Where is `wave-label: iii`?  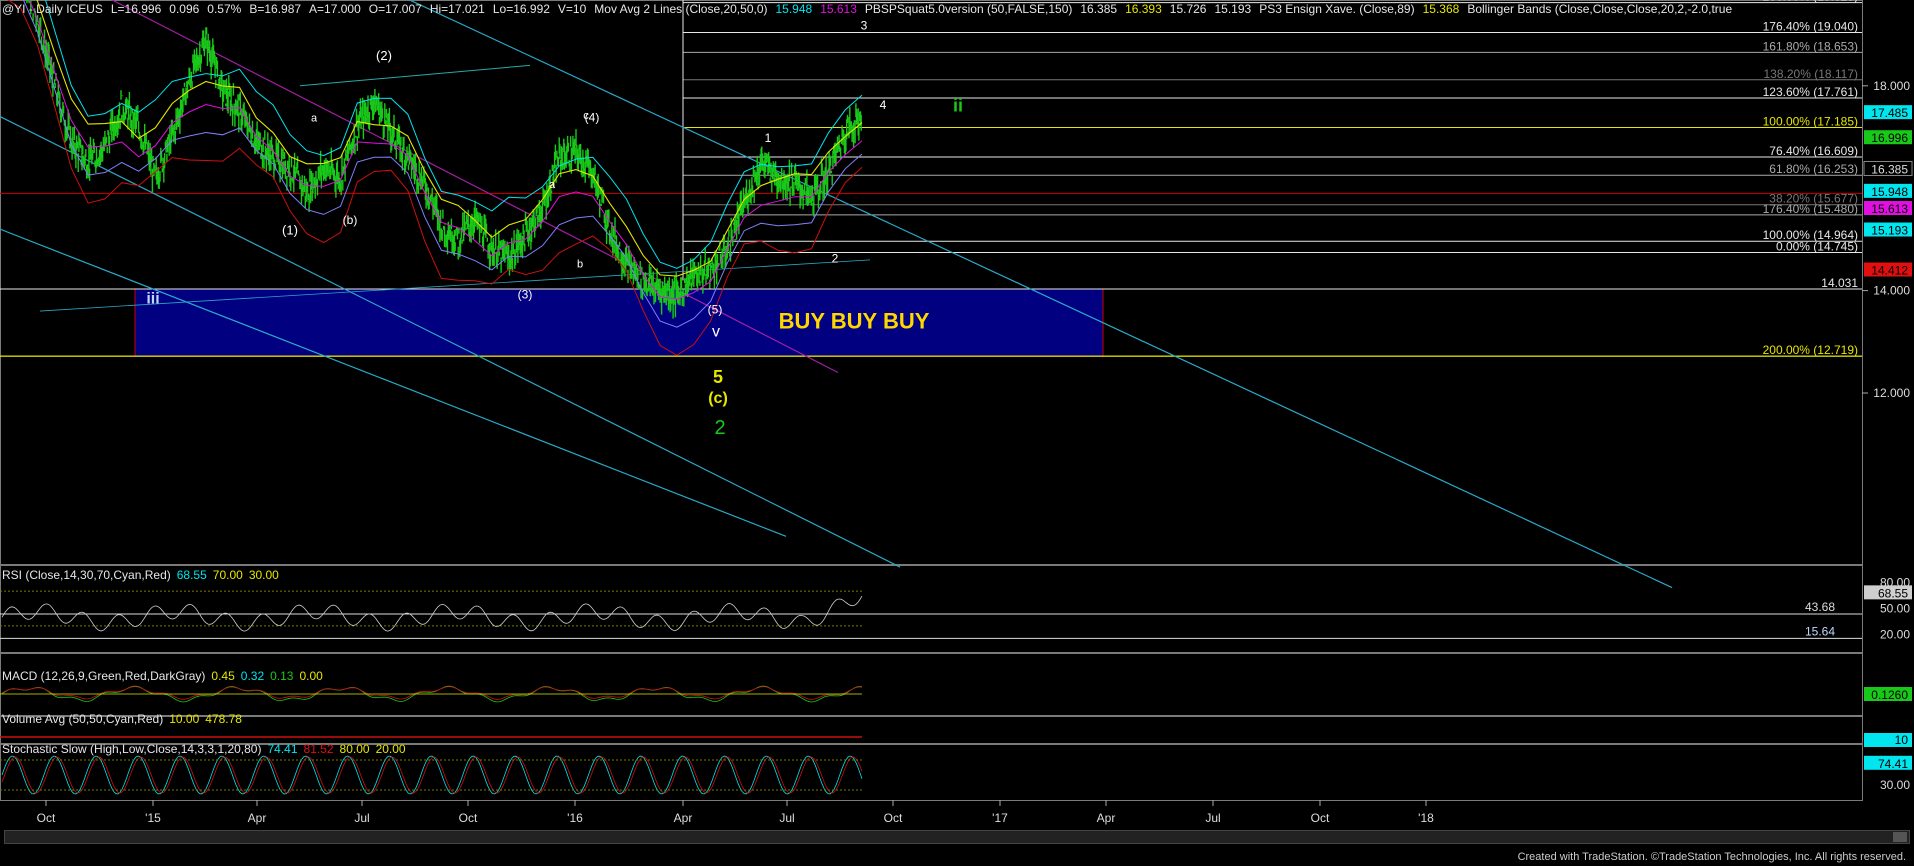 wave-label: iii is located at coordinates (152, 298).